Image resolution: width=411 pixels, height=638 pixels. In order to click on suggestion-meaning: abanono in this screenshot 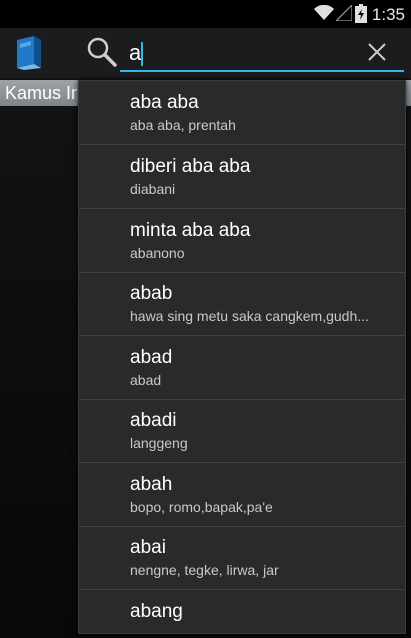, I will do `click(157, 253)`.